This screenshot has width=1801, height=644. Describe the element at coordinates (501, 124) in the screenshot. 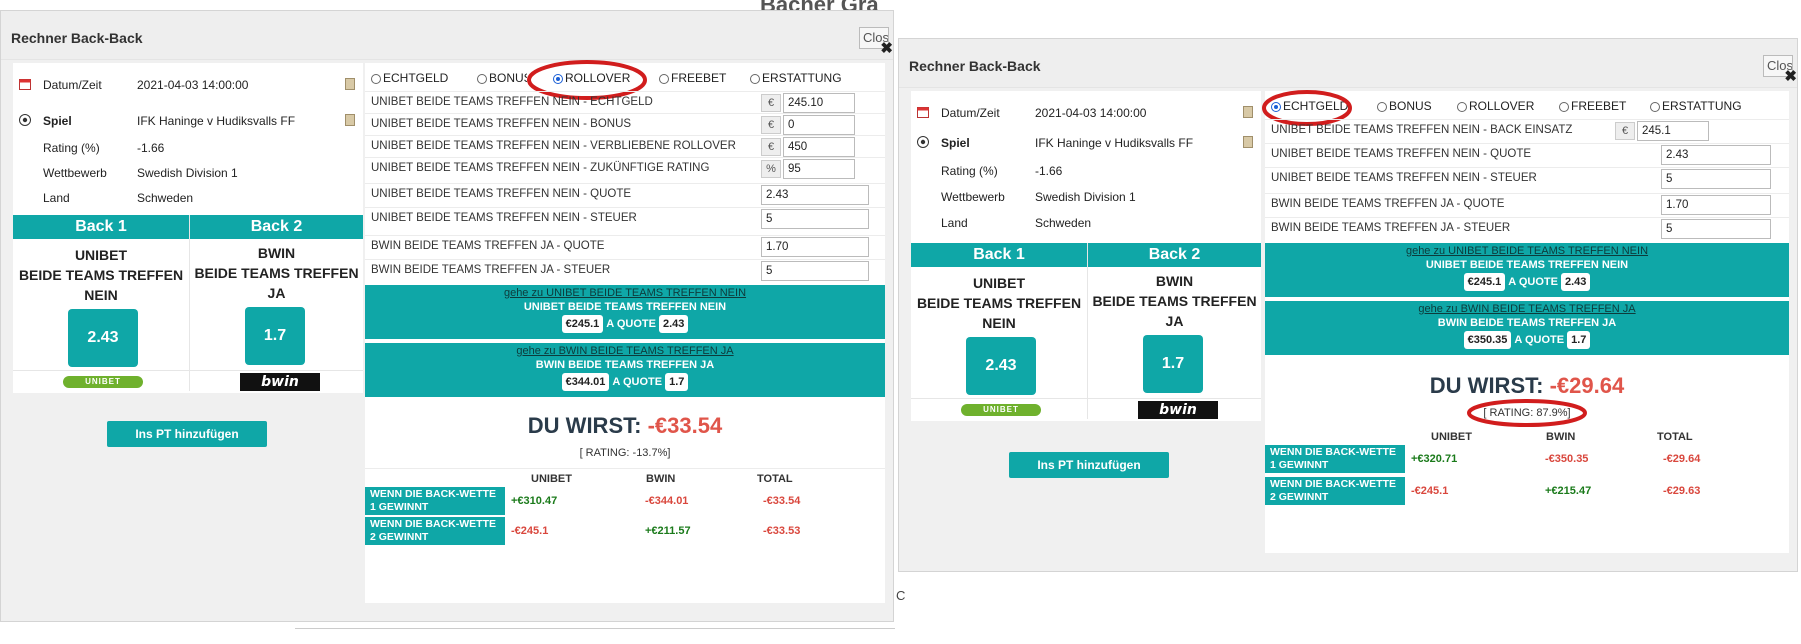

I see `field-label: UNIBET BEIDE TEAMS TREFFEN NEIN - BONUS` at that location.